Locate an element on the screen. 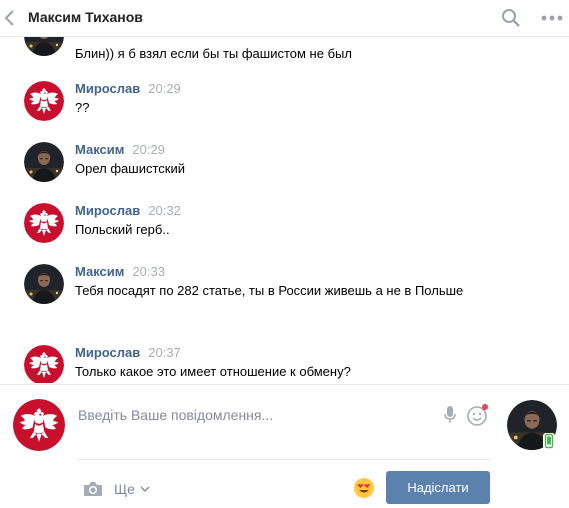 The height and width of the screenshot is (508, 569). more-dots-icon is located at coordinates (552, 18).